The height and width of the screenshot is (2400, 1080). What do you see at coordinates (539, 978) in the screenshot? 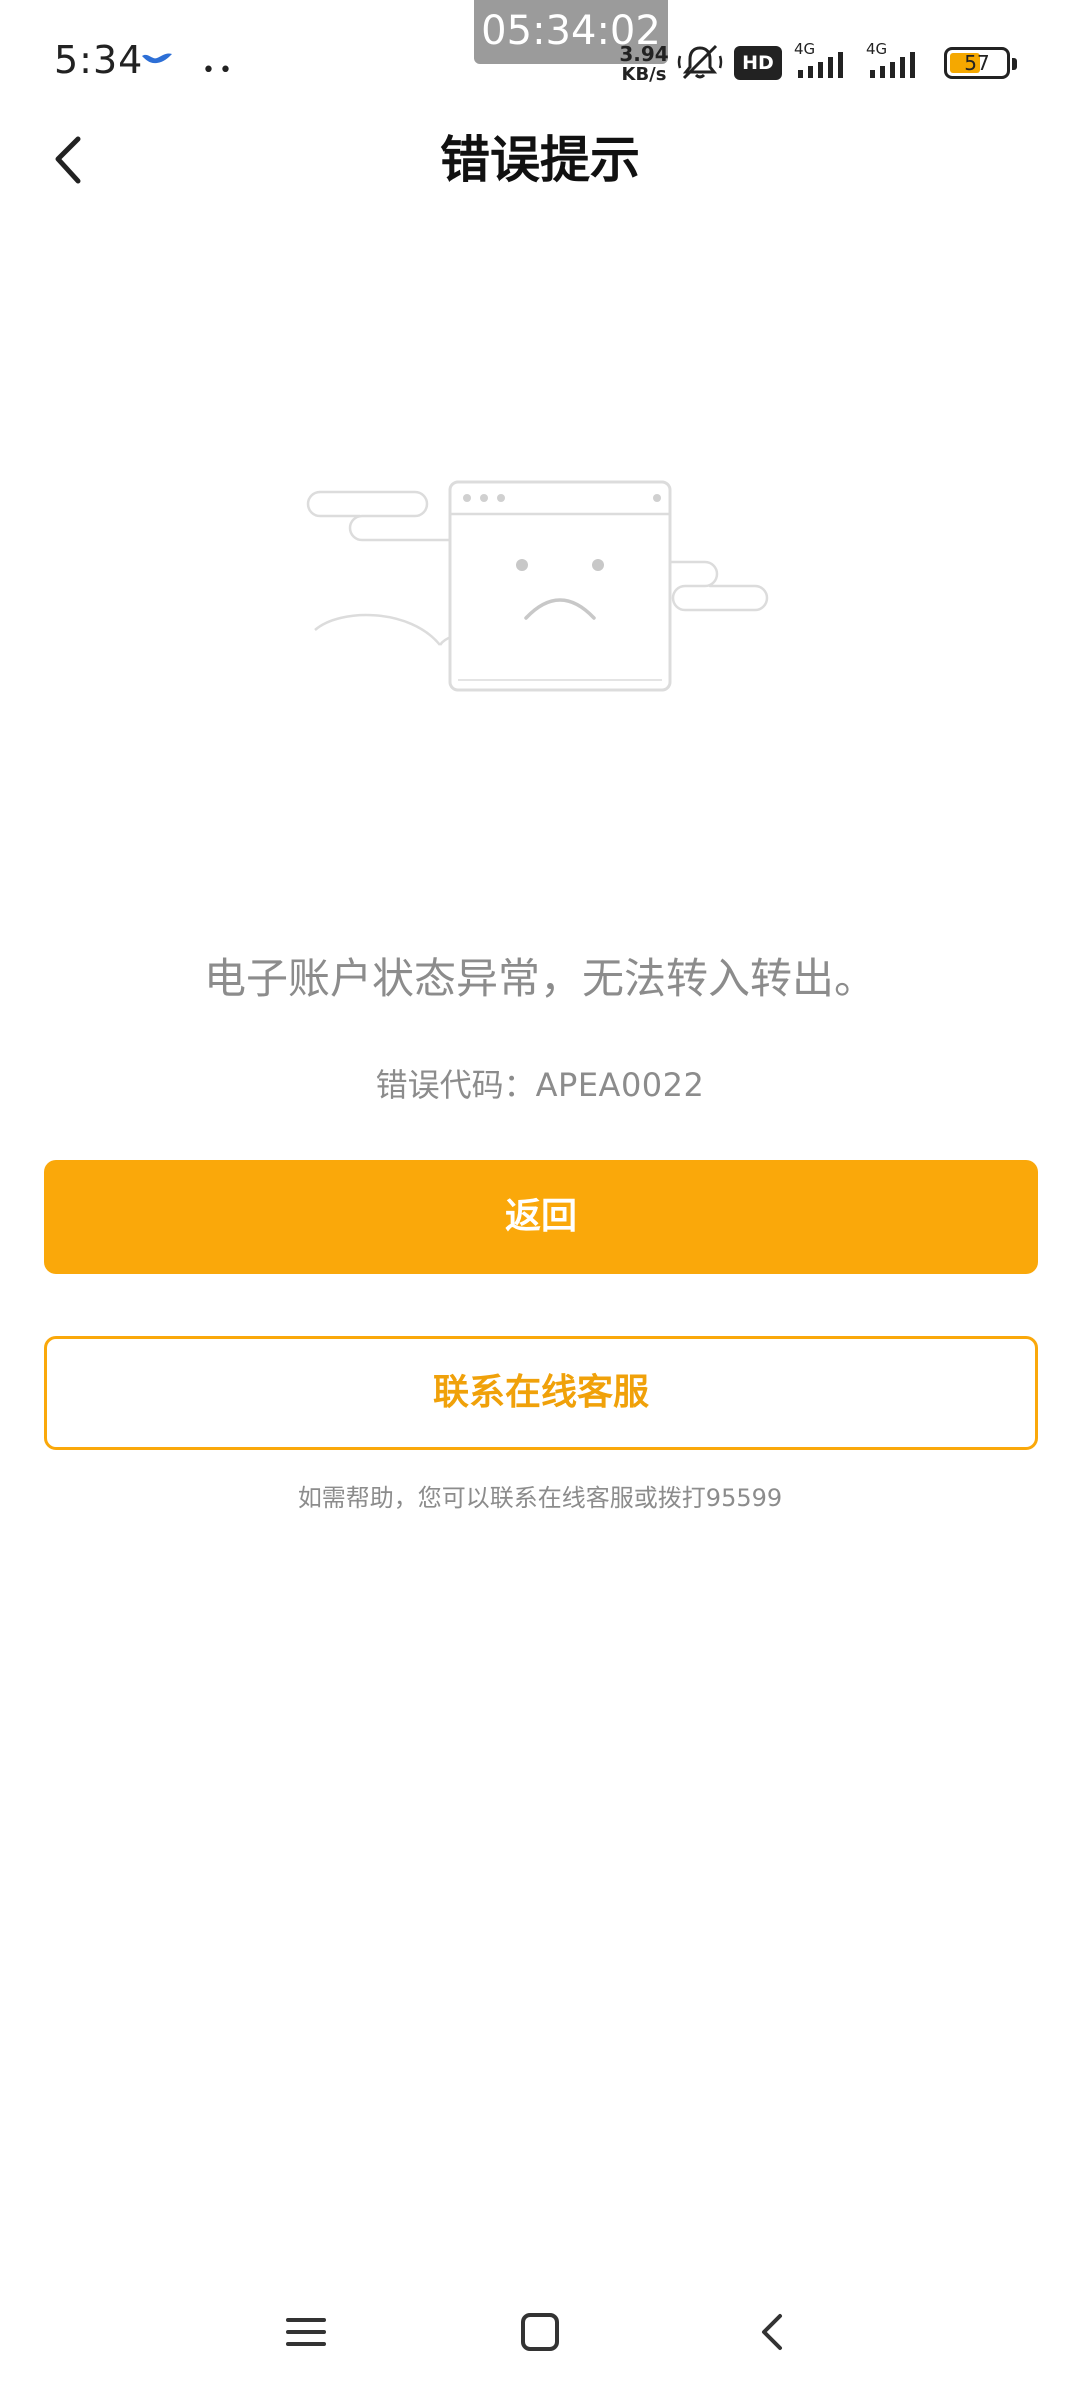
I see `error-message: 电子账户状态异常，无法转入转出。` at bounding box center [539, 978].